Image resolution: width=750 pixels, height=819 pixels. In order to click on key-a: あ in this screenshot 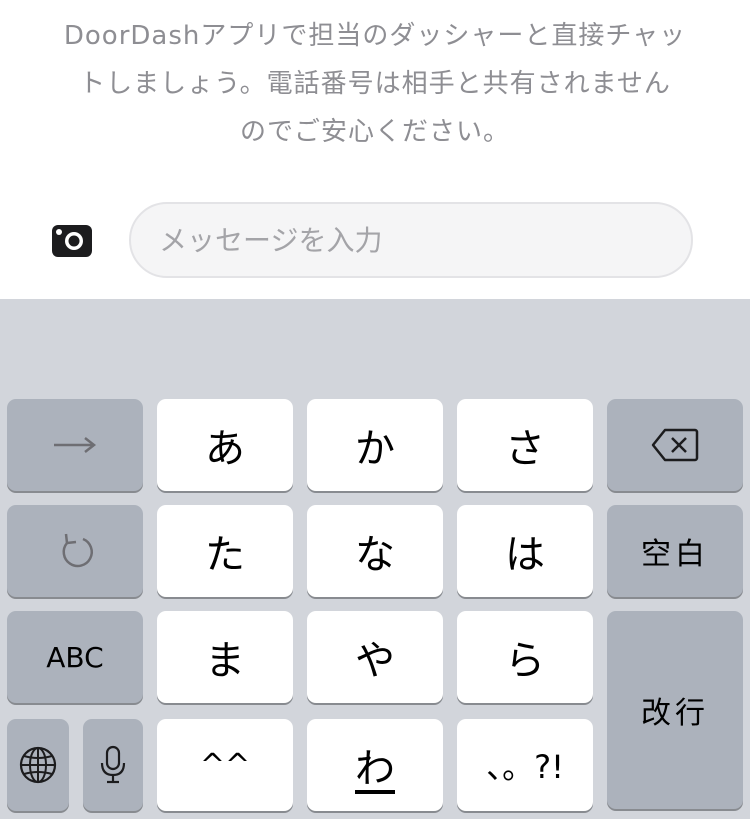, I will do `click(225, 445)`.